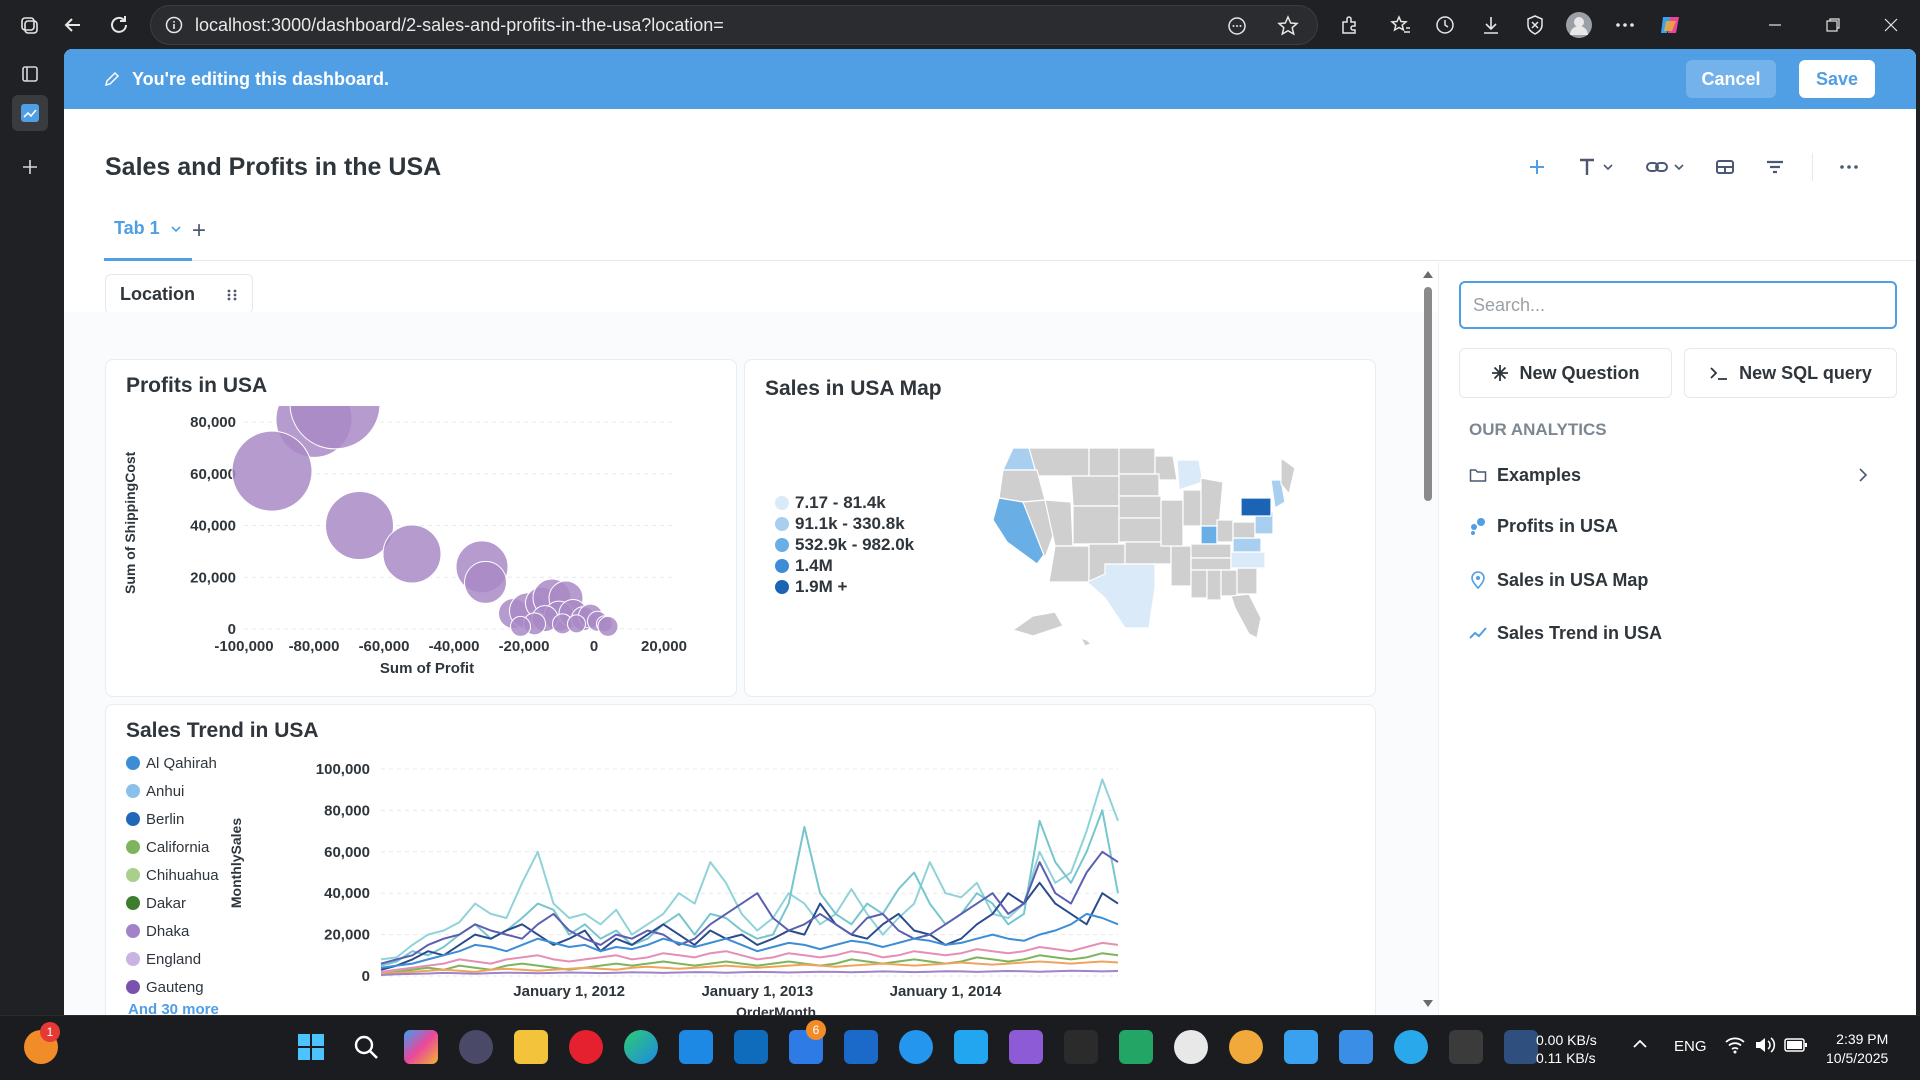 The image size is (1920, 1080). I want to click on new-question-label: New Question, so click(1579, 373).